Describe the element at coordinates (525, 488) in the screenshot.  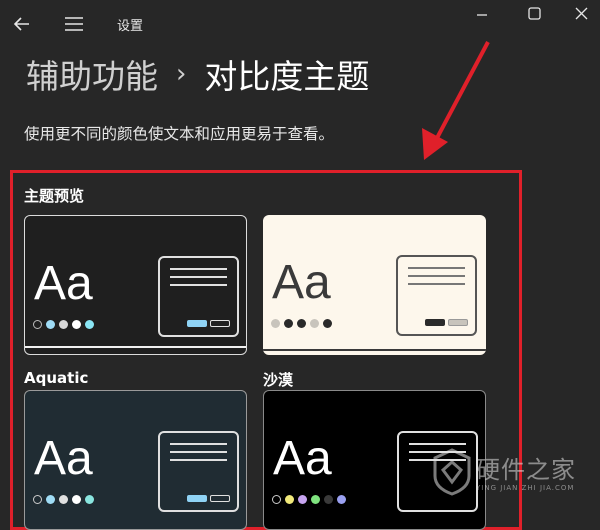
I see `watermark-url: YING JIAN ZHI JIA.COM` at that location.